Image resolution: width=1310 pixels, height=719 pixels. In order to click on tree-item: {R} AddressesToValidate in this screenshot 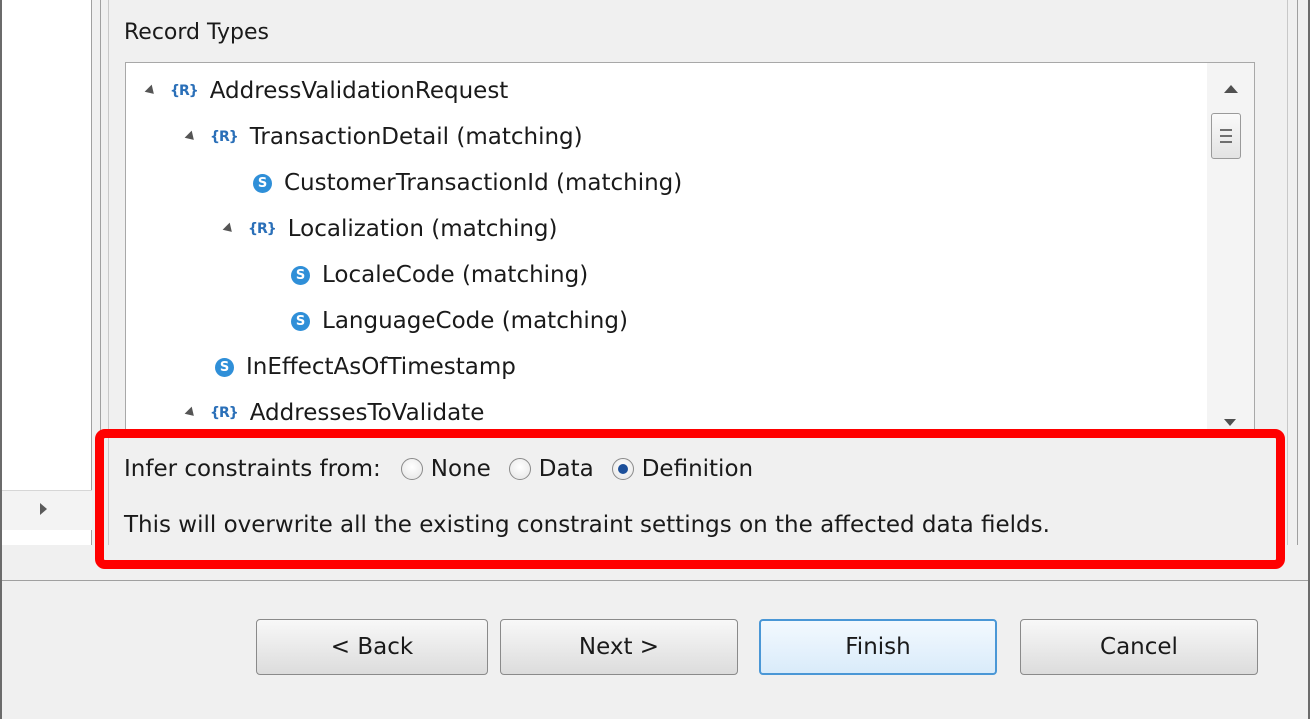, I will do `click(334, 412)`.